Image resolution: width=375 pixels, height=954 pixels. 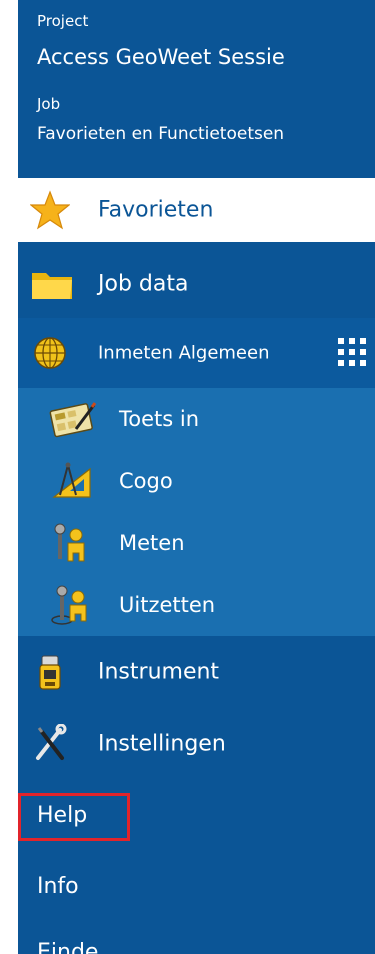 I want to click on menu-item-inmeten-algemeen: Inmeten Algemeen, so click(x=196, y=353).